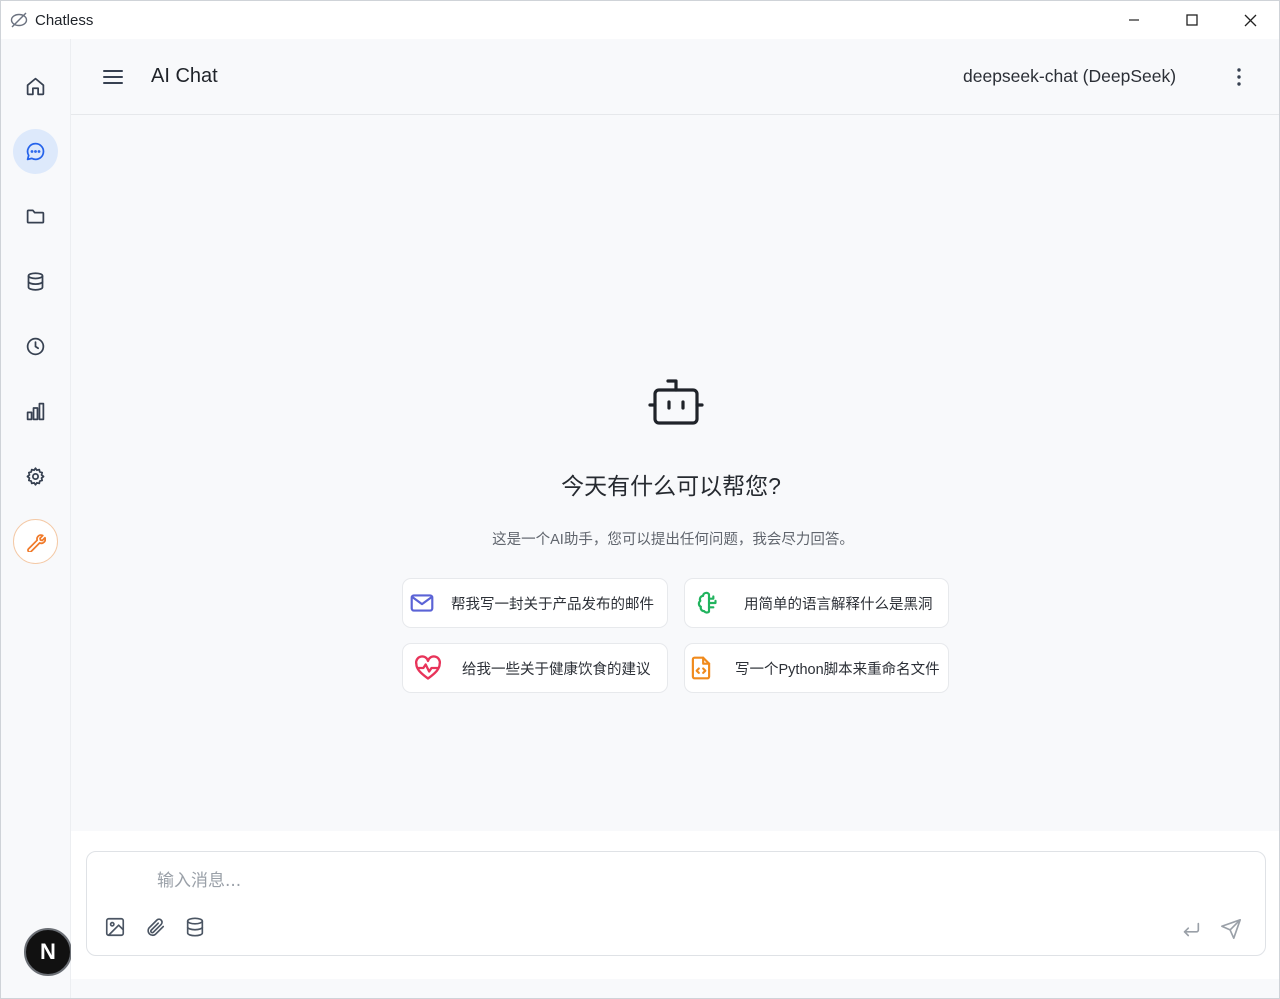 This screenshot has width=1280, height=999. I want to click on window-title: Chatless, so click(64, 20).